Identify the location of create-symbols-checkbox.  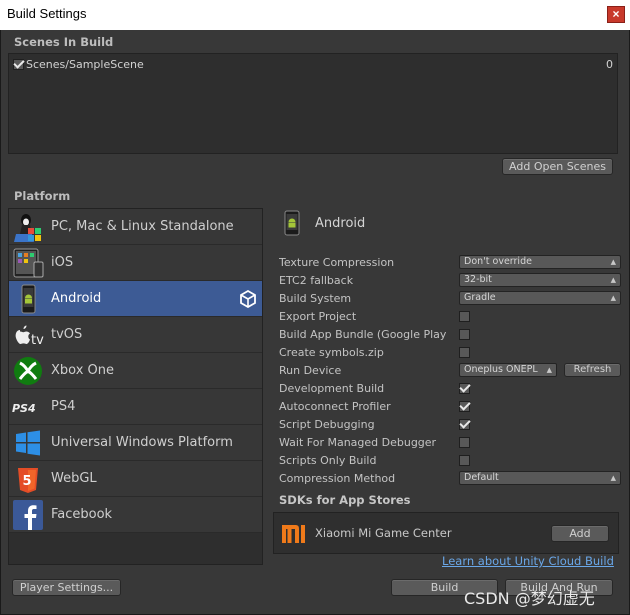
(464, 352).